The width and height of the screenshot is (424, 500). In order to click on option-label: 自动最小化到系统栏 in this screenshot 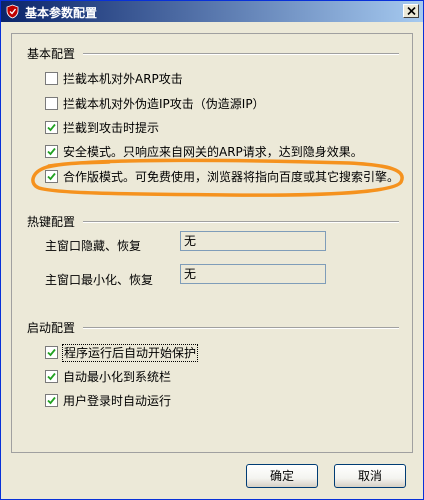, I will do `click(117, 377)`.